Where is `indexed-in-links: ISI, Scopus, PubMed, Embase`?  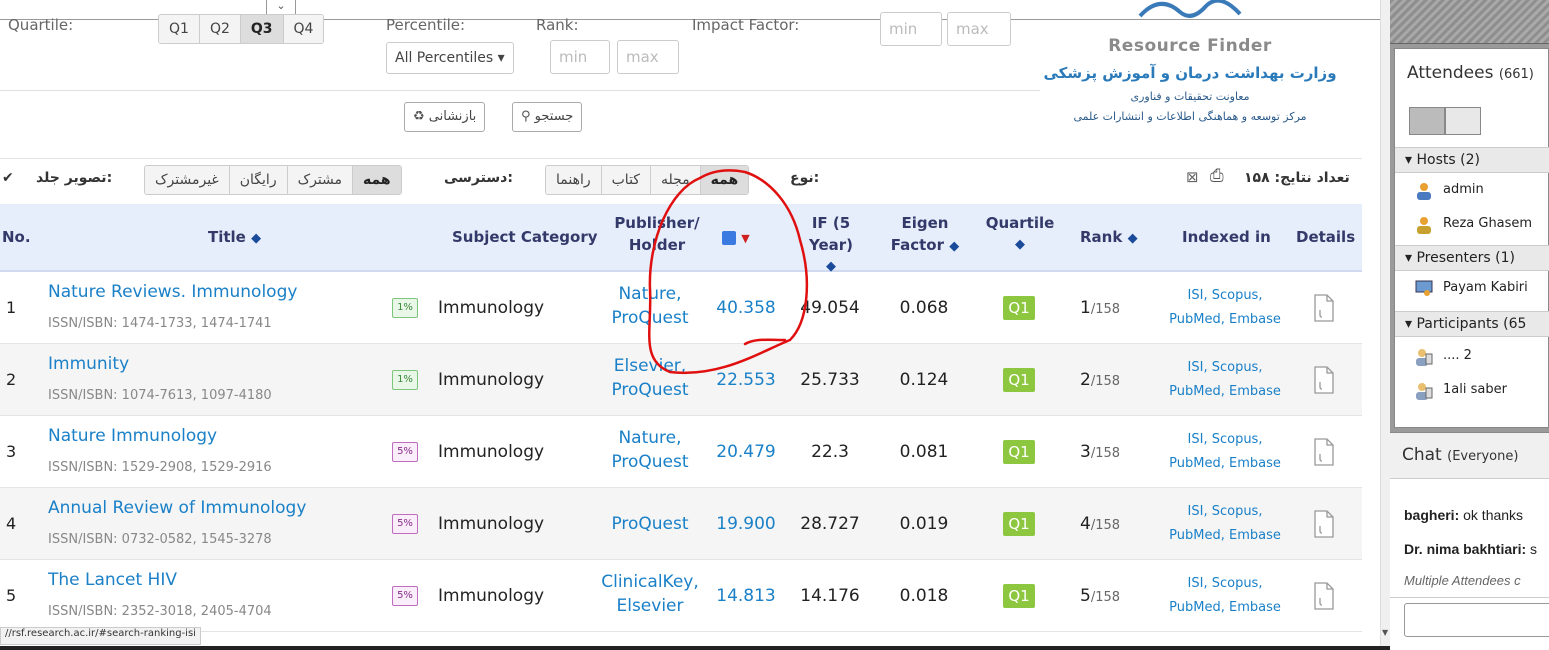 indexed-in-links: ISI, Scopus, PubMed, Embase is located at coordinates (1225, 452).